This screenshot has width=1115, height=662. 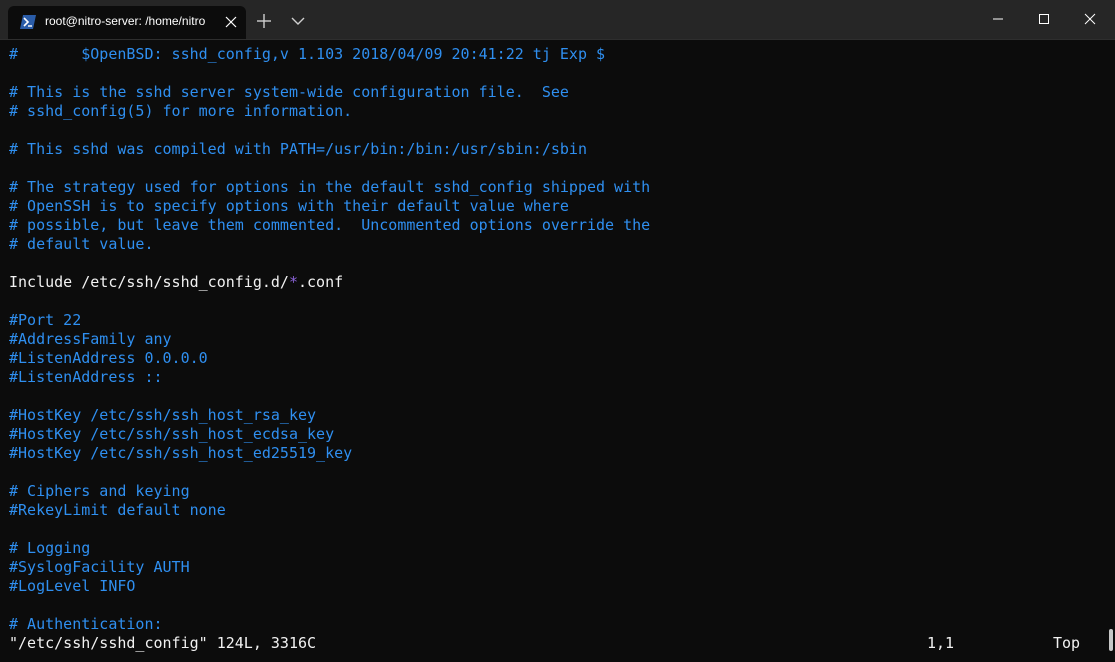 I want to click on scrollbar-thumb, so click(x=1111, y=640).